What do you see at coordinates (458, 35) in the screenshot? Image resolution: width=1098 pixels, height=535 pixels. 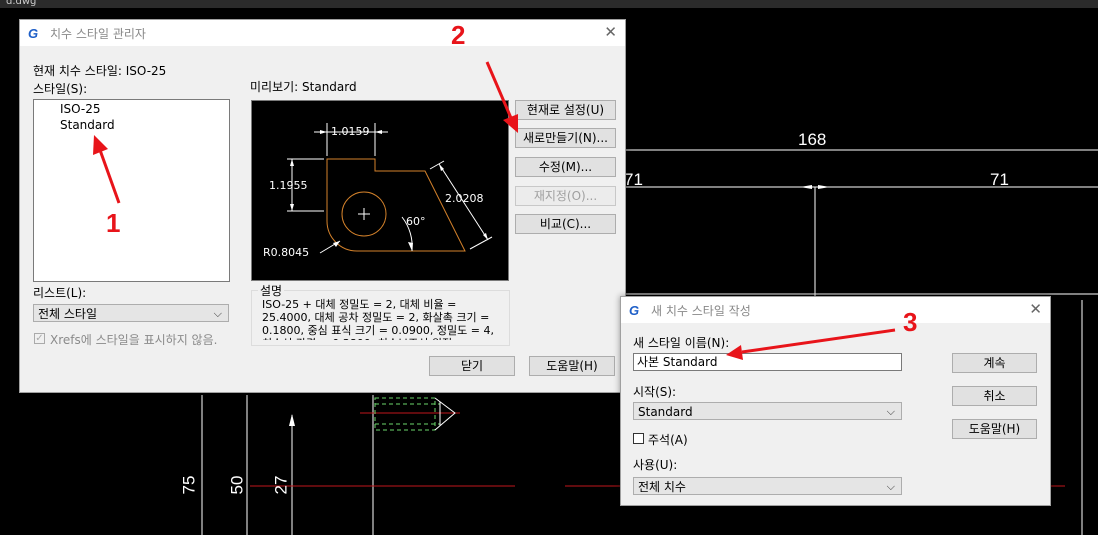 I see `annotation-number-2: 2` at bounding box center [458, 35].